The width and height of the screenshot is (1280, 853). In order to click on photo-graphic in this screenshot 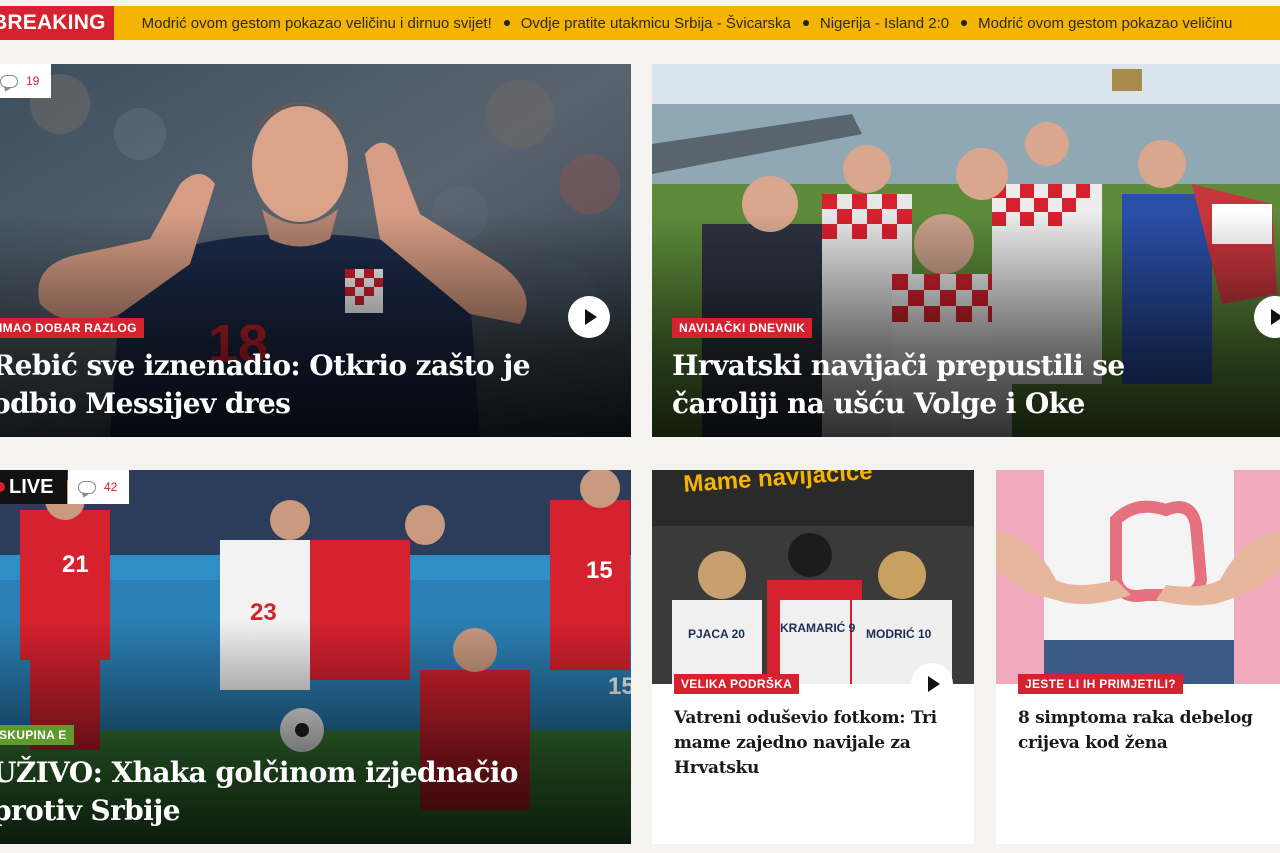, I will do `click(1138, 577)`.